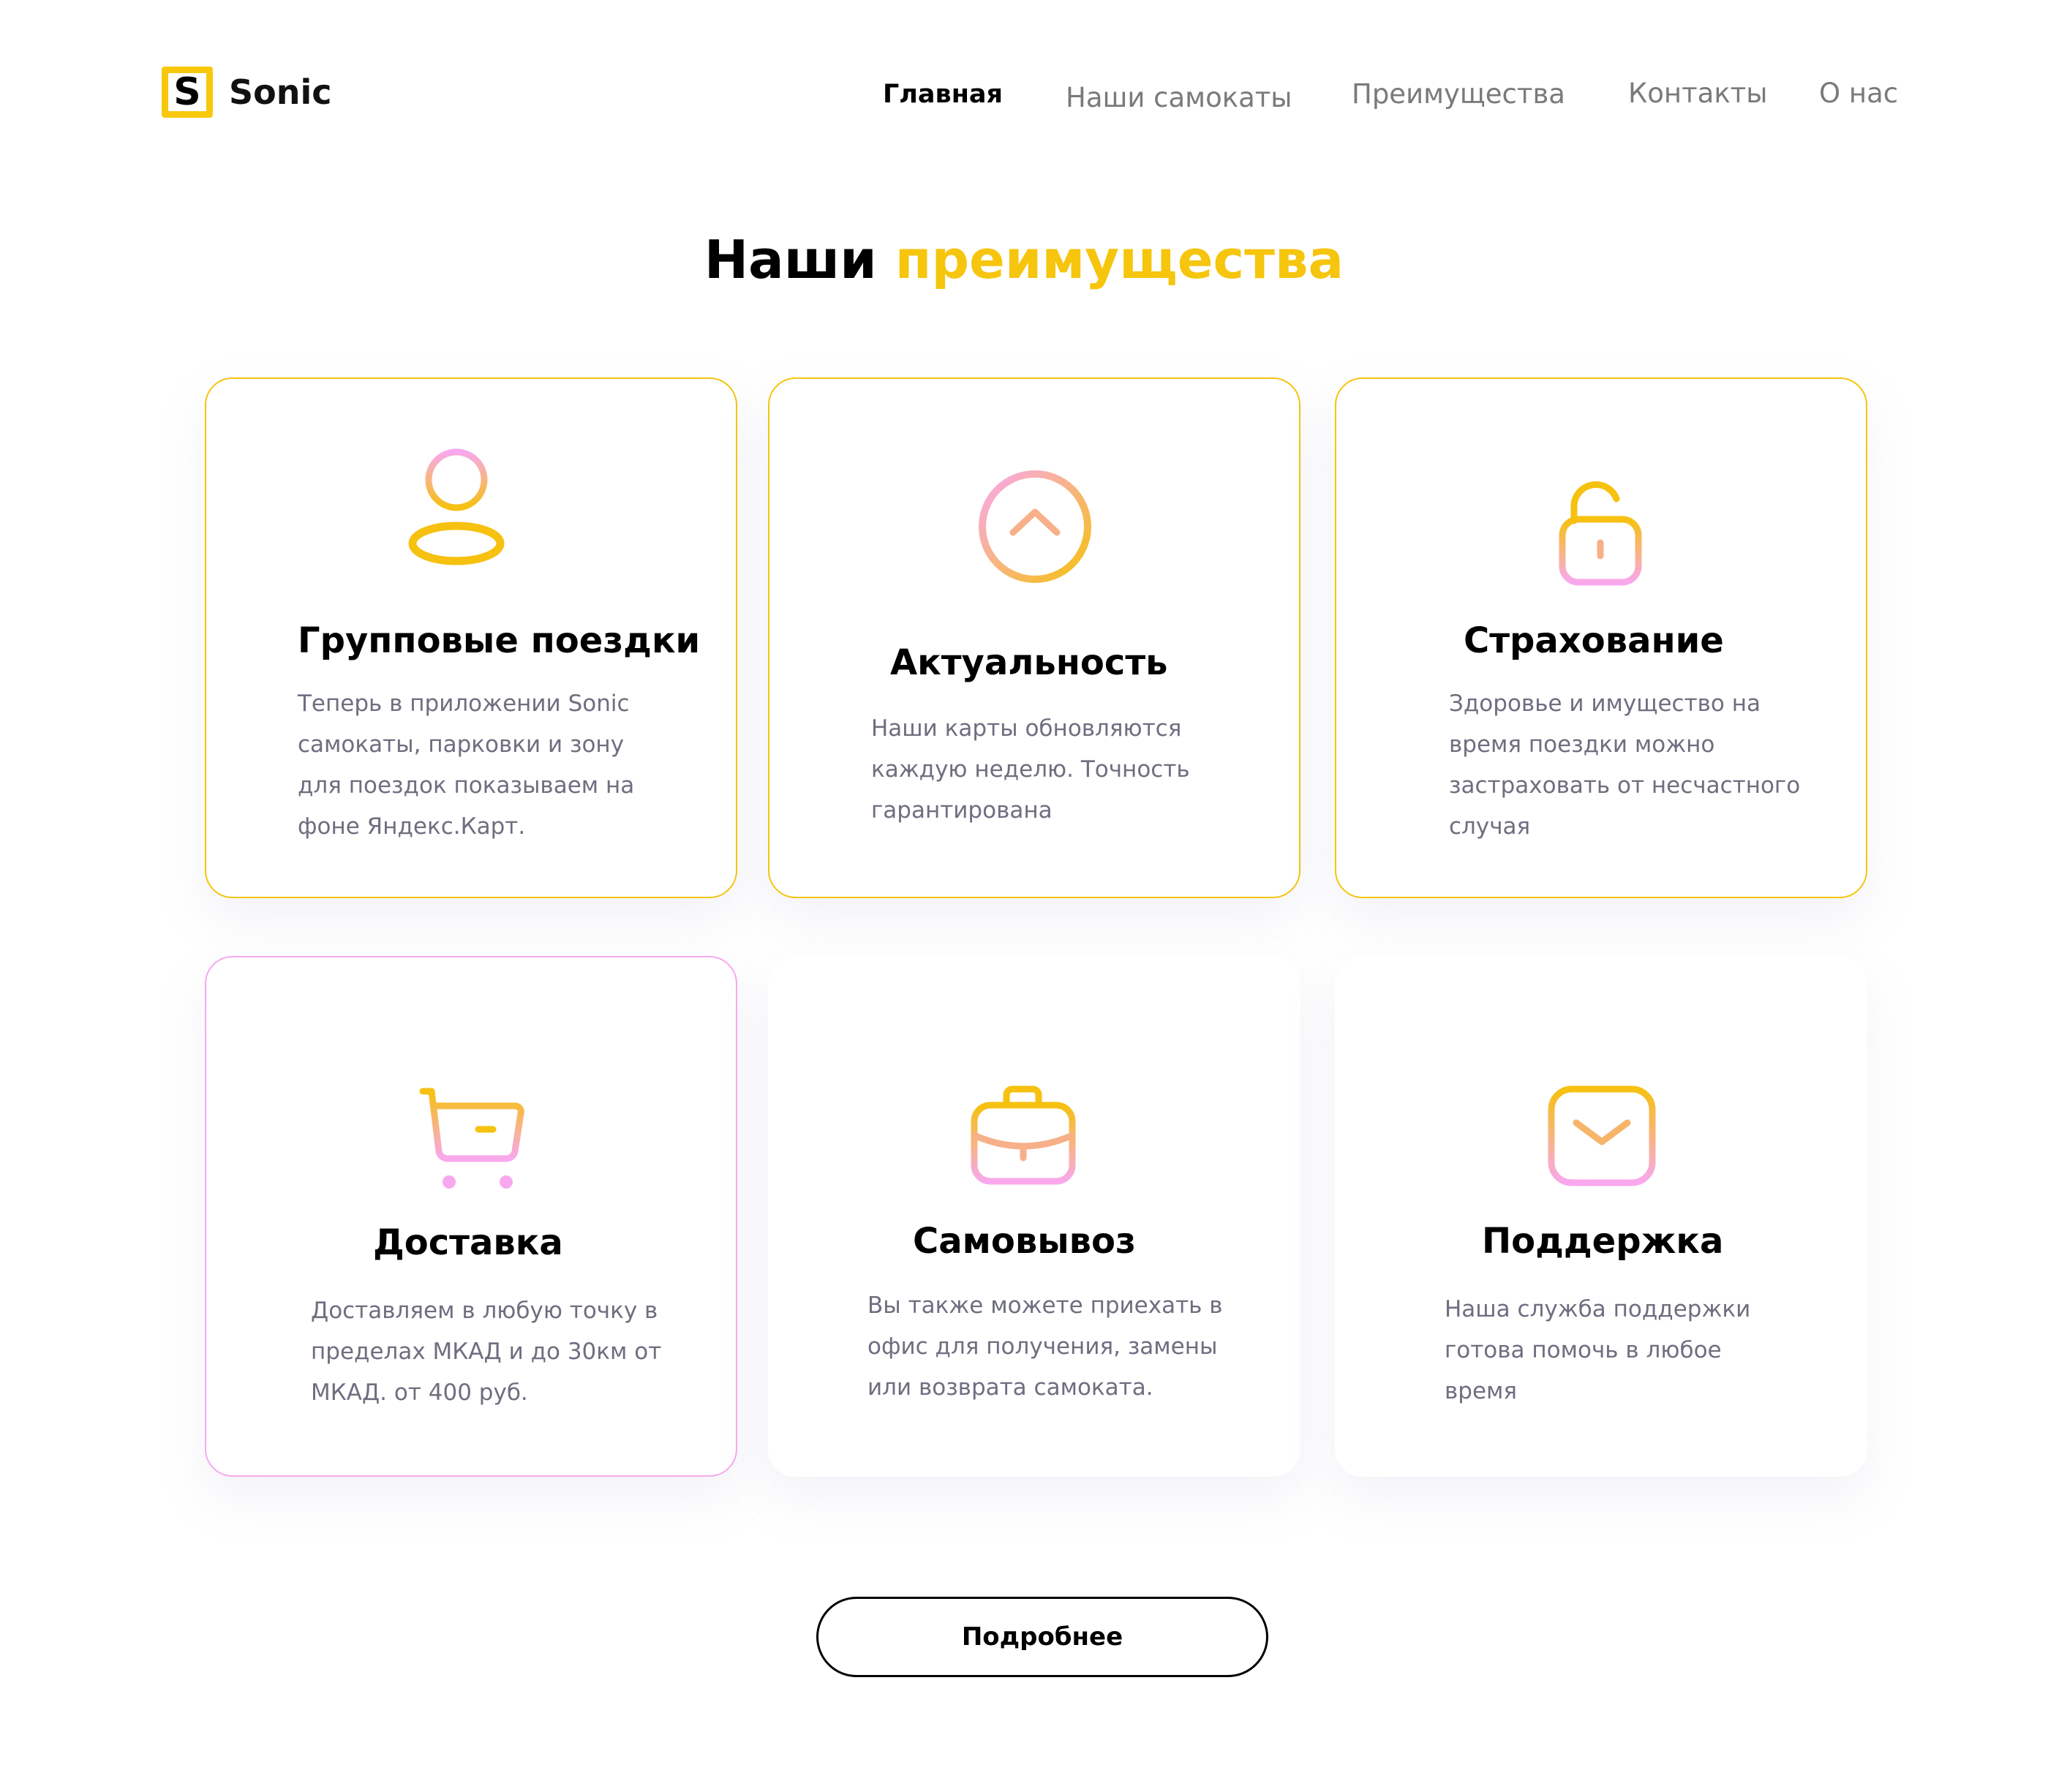 The image size is (2048, 1792). What do you see at coordinates (1119, 259) in the screenshot?
I see `section-title-accent: преимущества` at bounding box center [1119, 259].